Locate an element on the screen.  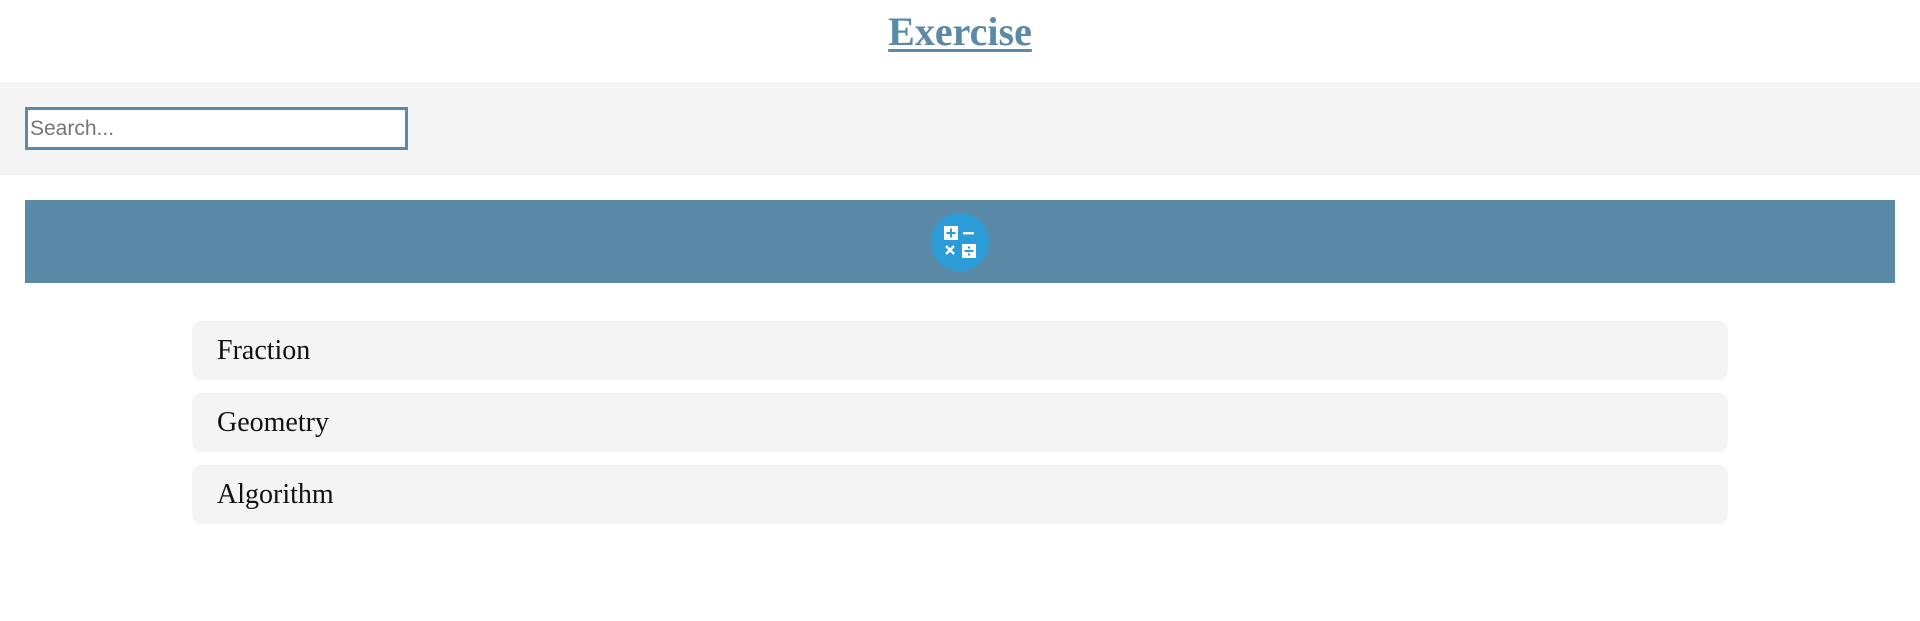
banner is located at coordinates (960, 241).